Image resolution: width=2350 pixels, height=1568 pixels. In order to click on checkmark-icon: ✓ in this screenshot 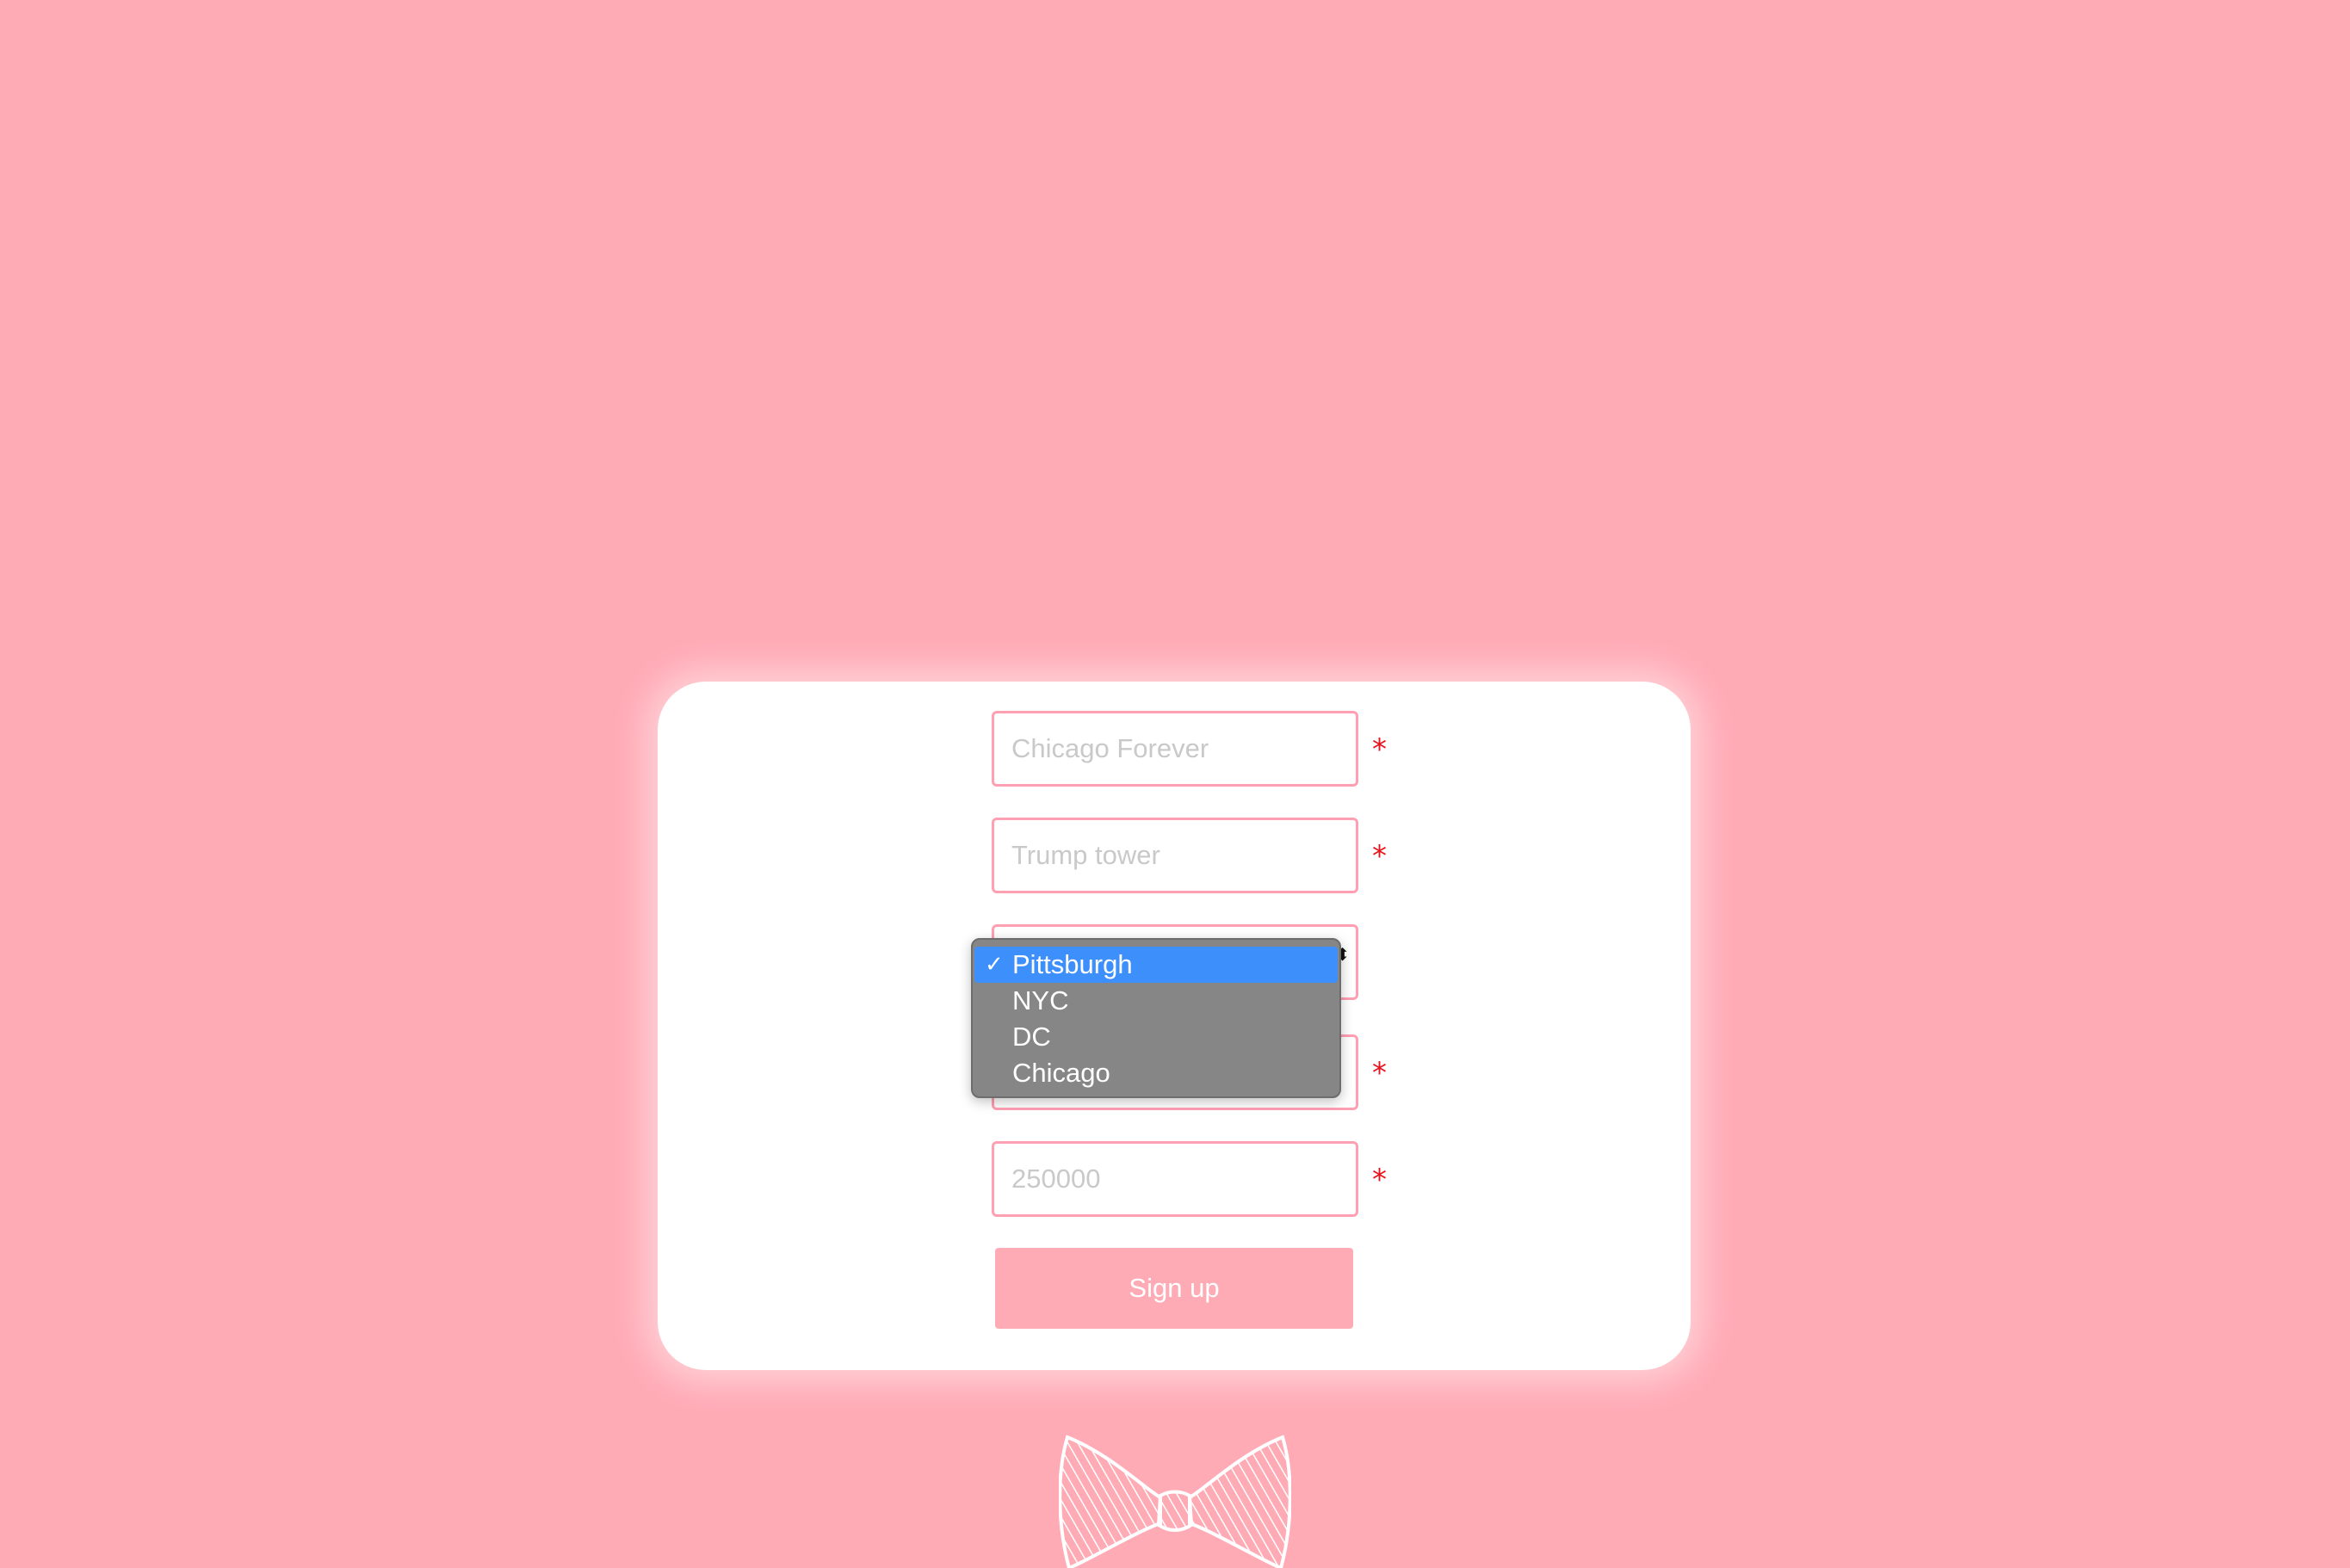, I will do `click(994, 965)`.